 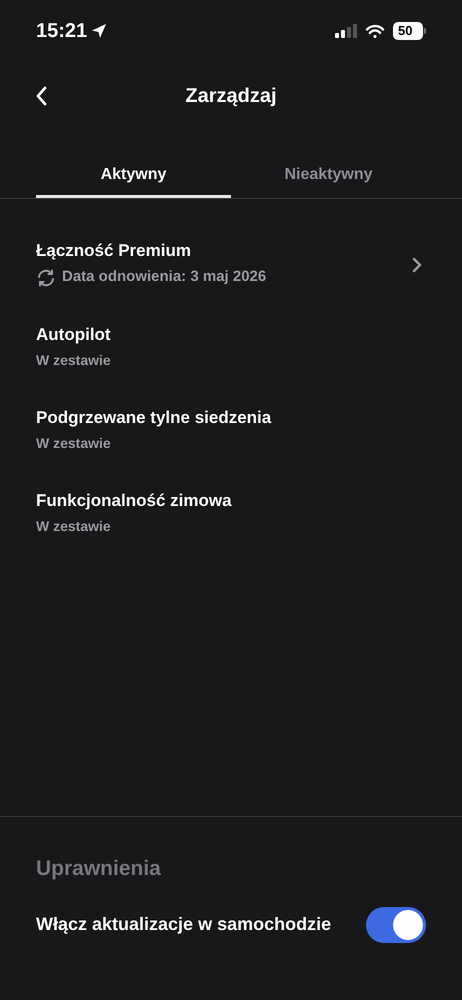 I want to click on feature-title: Funkcjonalność zimowa, so click(x=134, y=501).